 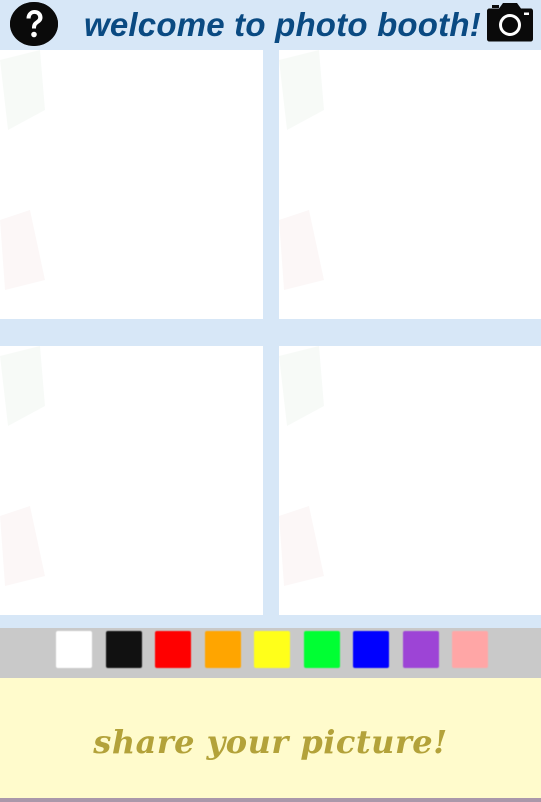 I want to click on header-bar: welcome to photo booth!, so click(x=270, y=24).